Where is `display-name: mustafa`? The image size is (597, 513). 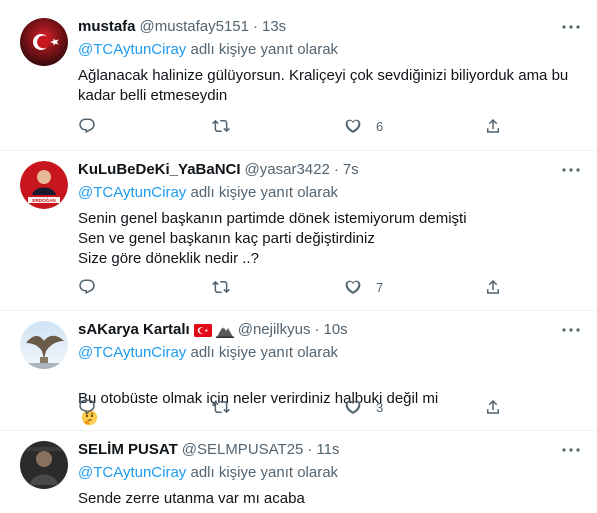 display-name: mustafa is located at coordinates (107, 27).